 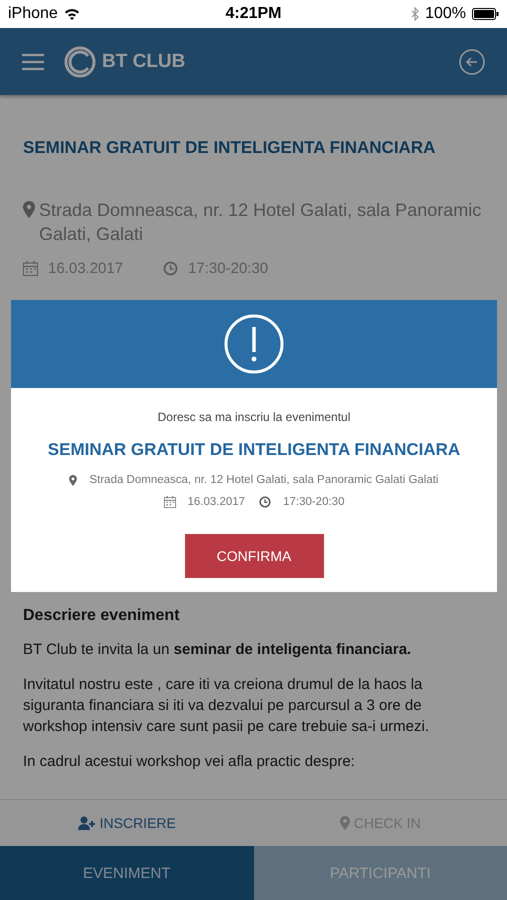 What do you see at coordinates (189, 762) in the screenshot?
I see `description-paragraph: In cadrul acestui workshop vei afla practic despre:` at bounding box center [189, 762].